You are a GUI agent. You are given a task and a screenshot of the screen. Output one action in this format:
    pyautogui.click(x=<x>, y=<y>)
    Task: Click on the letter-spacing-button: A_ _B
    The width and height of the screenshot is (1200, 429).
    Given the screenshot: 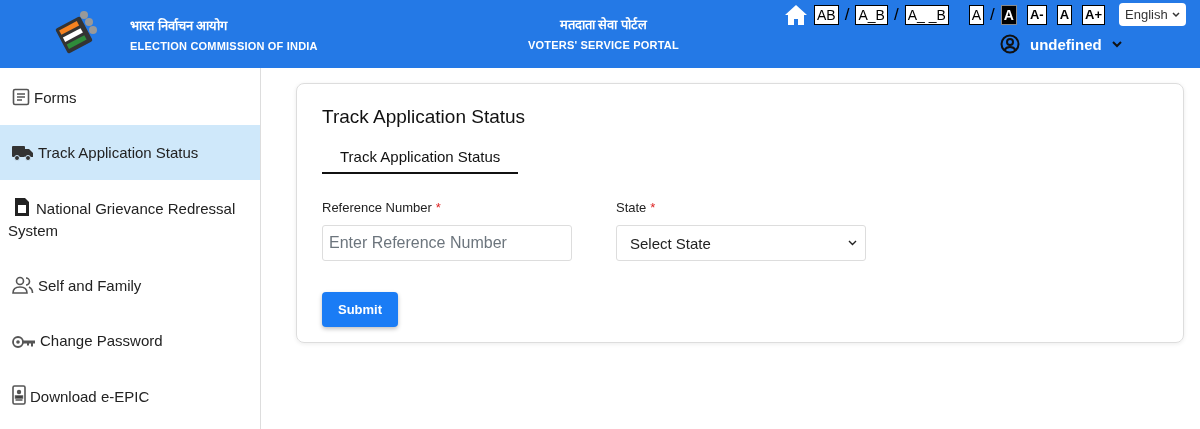 What is the action you would take?
    pyautogui.click(x=926, y=14)
    